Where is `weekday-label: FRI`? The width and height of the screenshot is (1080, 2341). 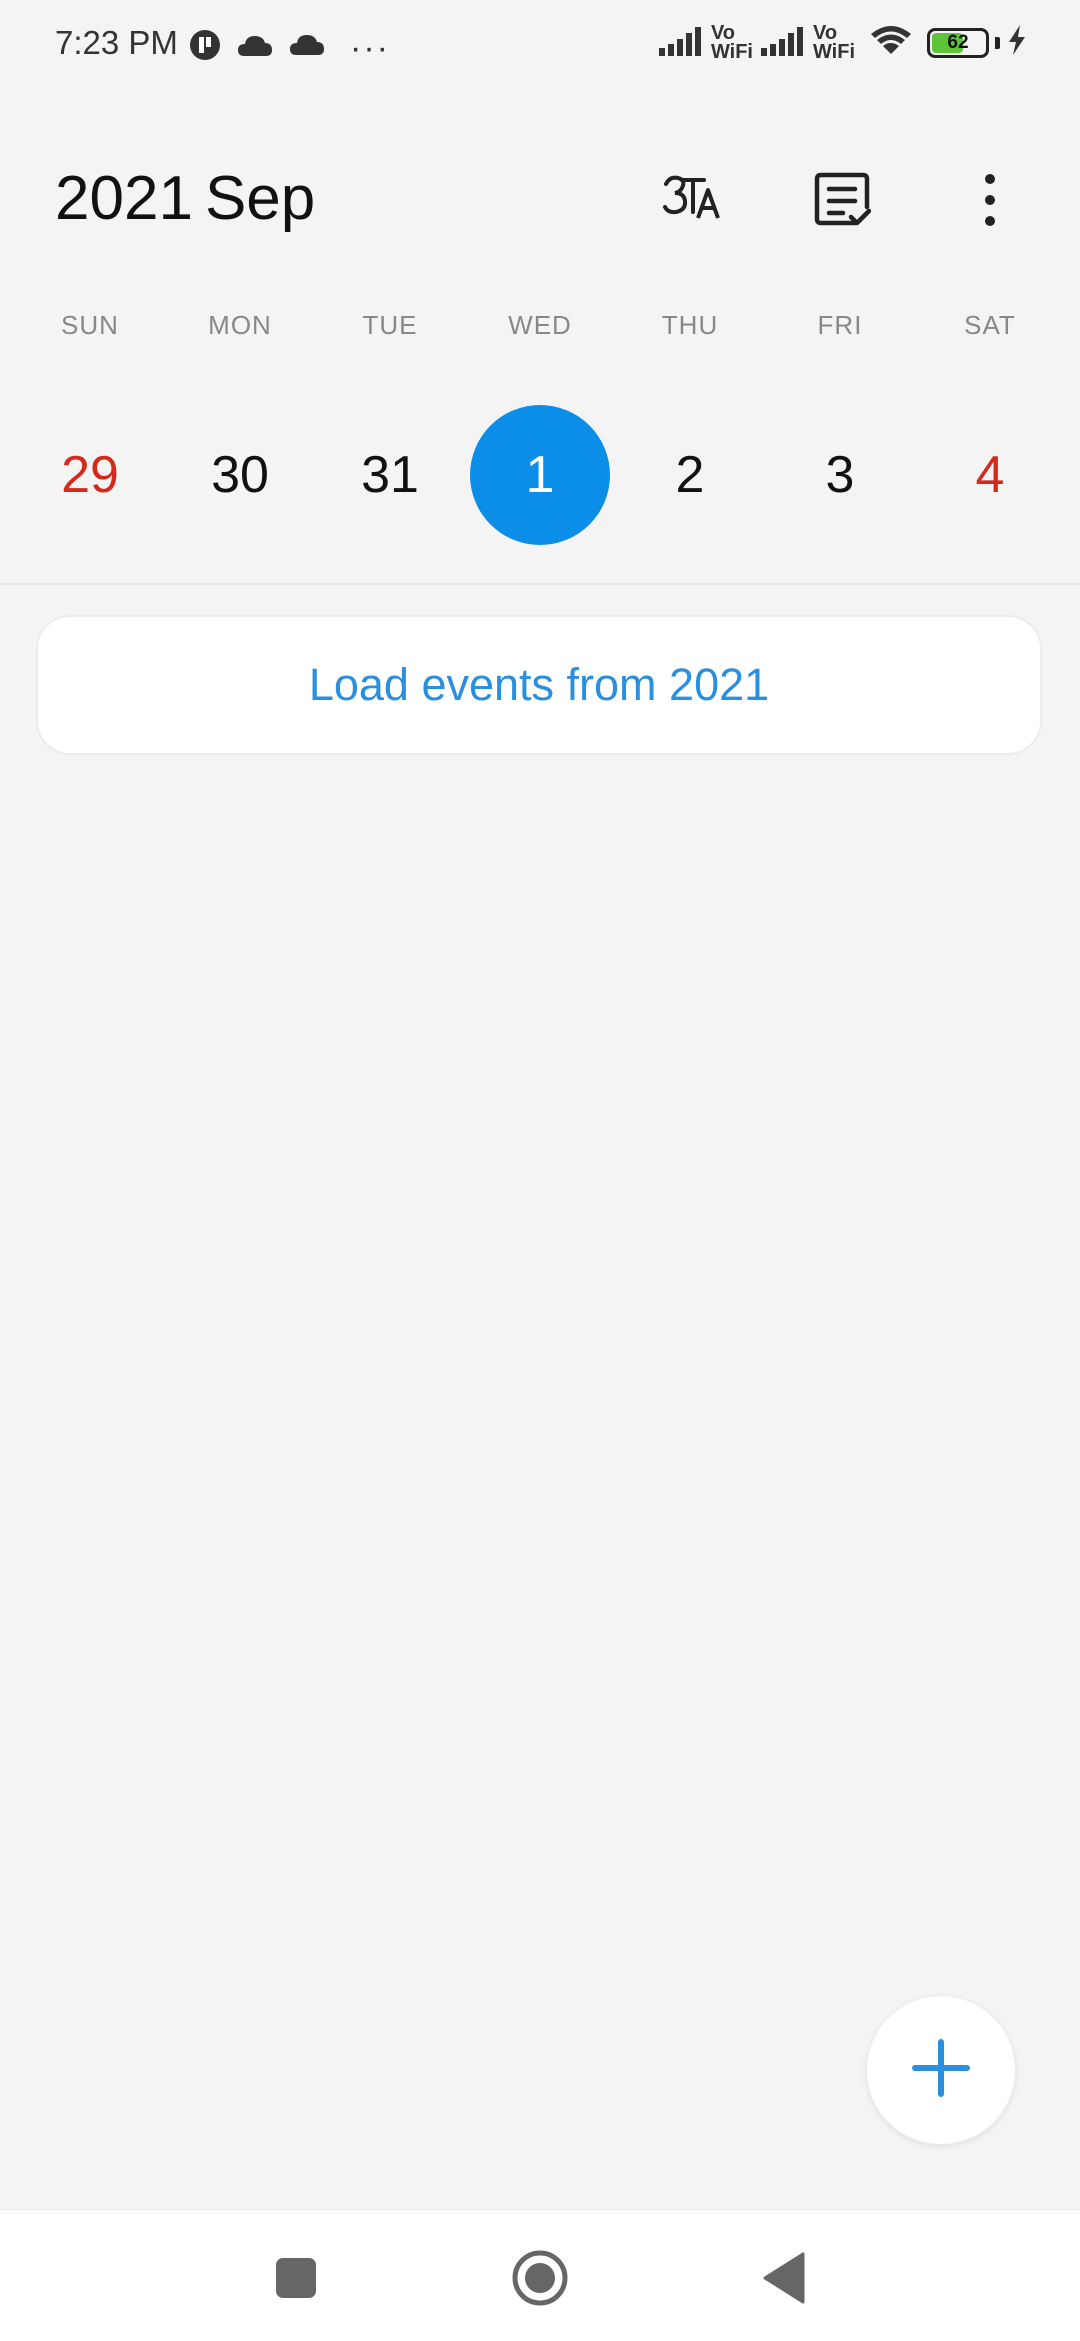 weekday-label: FRI is located at coordinates (840, 325).